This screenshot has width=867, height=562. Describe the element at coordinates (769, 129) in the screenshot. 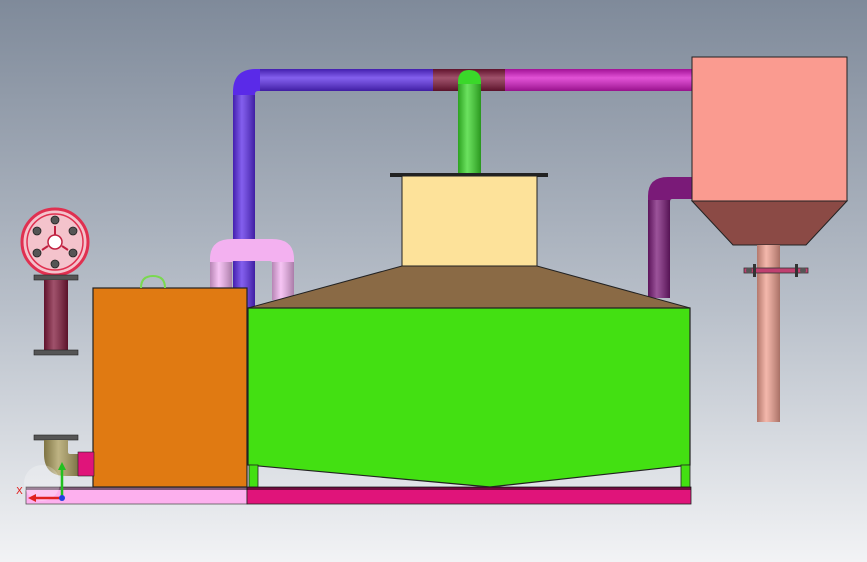

I see `hopper-body` at that location.